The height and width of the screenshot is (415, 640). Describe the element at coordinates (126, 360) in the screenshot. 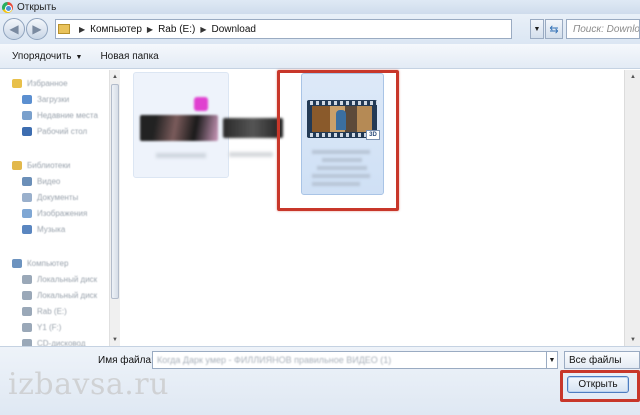

I see `filename-label: Имя файла:` at that location.